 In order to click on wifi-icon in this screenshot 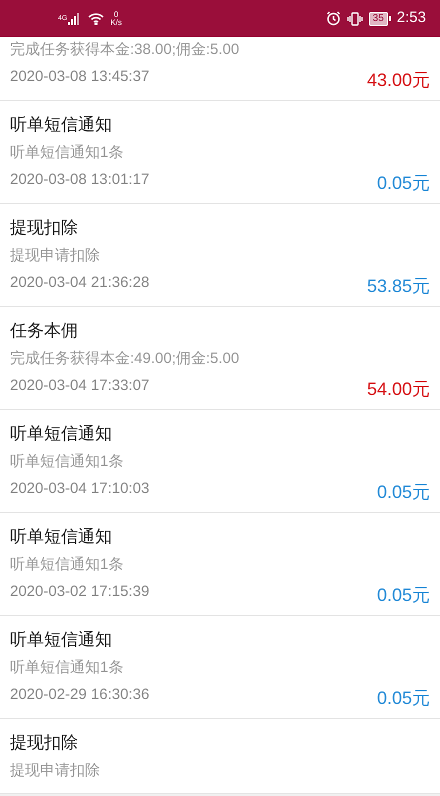, I will do `click(96, 18)`.